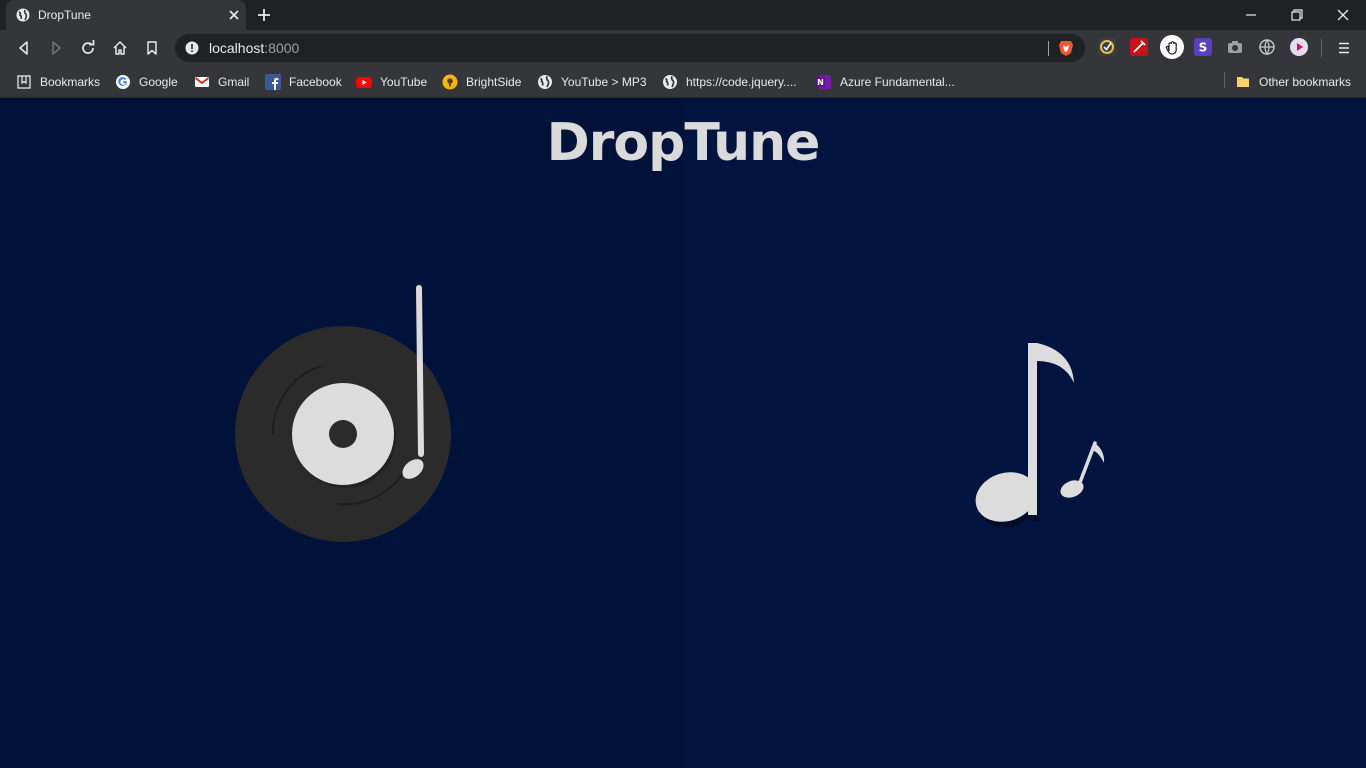 Image resolution: width=1366 pixels, height=768 pixels. I want to click on page-title: DropTune, so click(683, 143).